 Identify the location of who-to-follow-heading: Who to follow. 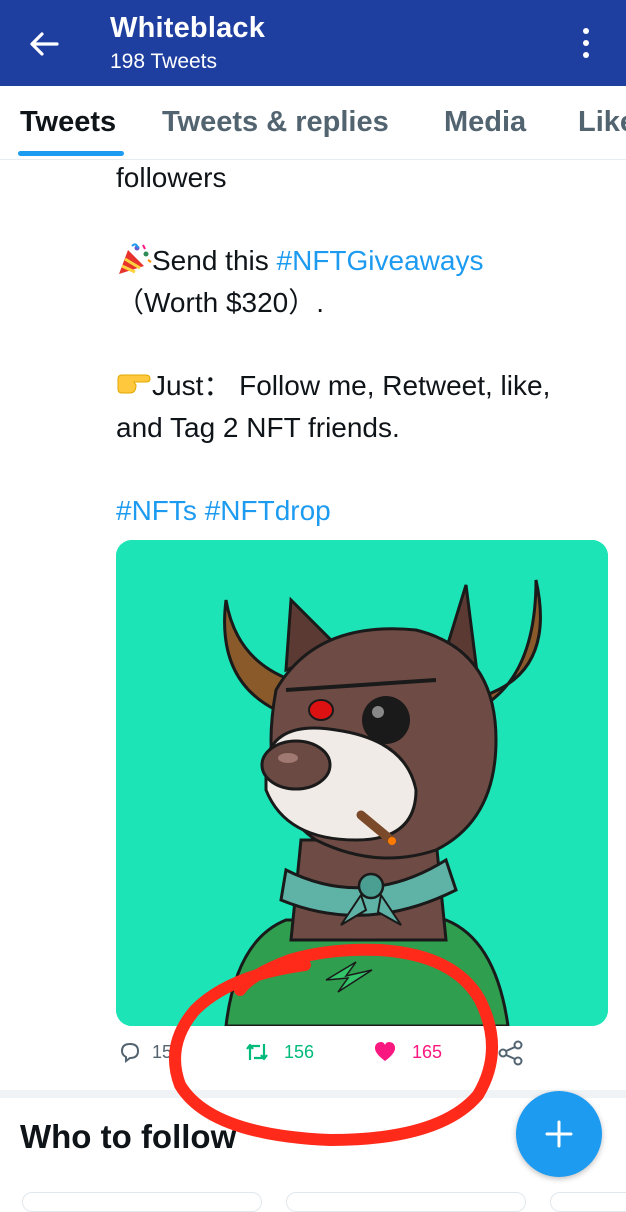
(128, 1136).